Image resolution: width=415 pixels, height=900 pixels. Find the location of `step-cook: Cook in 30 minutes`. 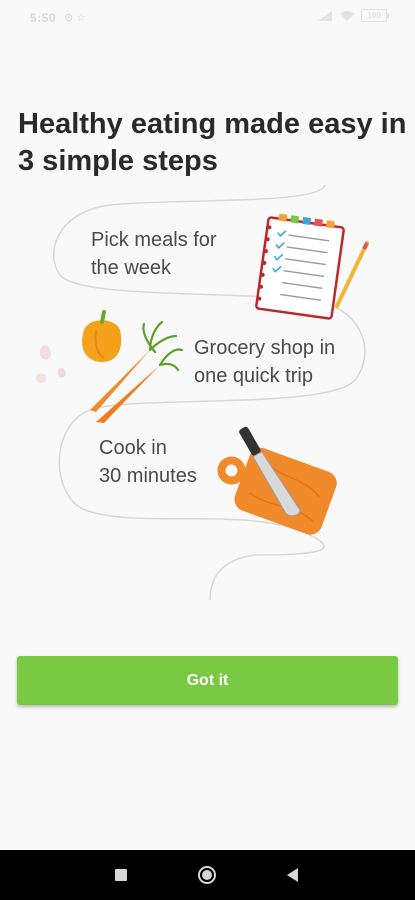

step-cook: Cook in 30 minutes is located at coordinates (148, 462).